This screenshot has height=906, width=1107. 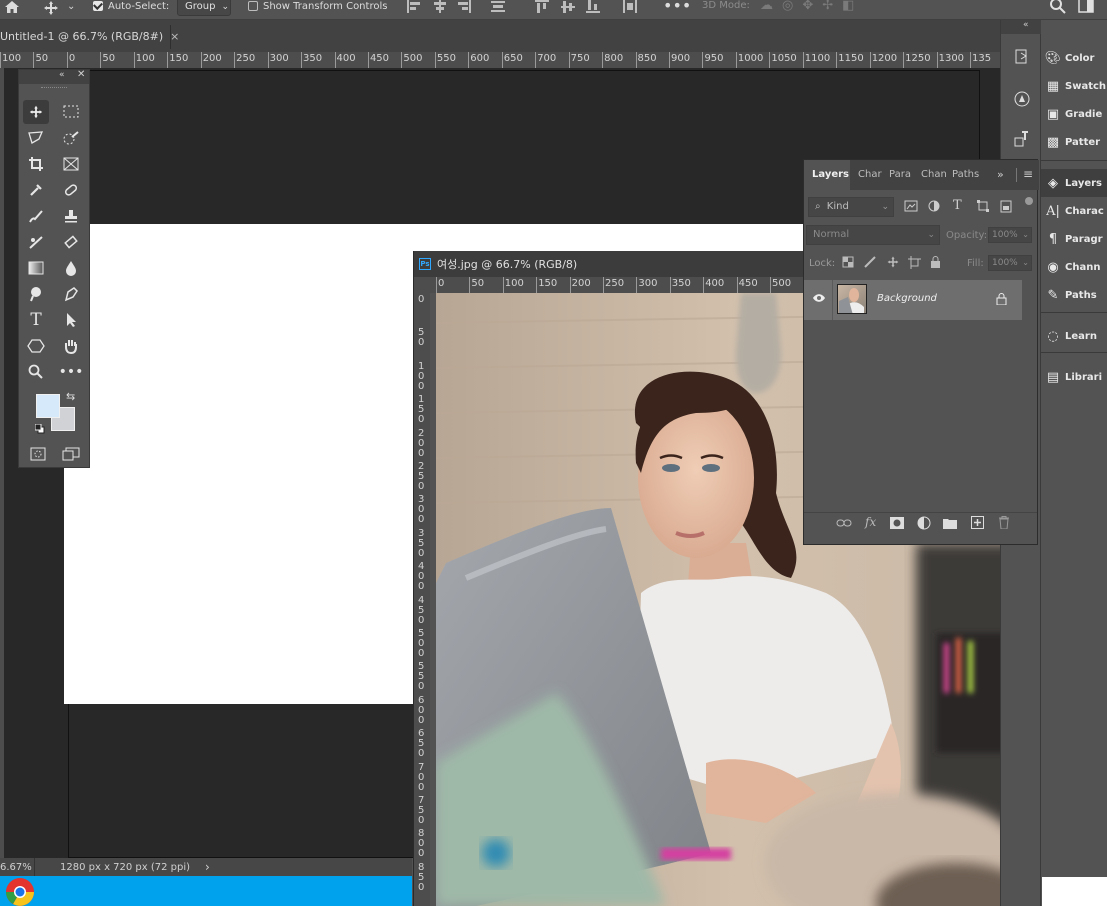 I want to click on quick-mask-icon, so click(x=38, y=454).